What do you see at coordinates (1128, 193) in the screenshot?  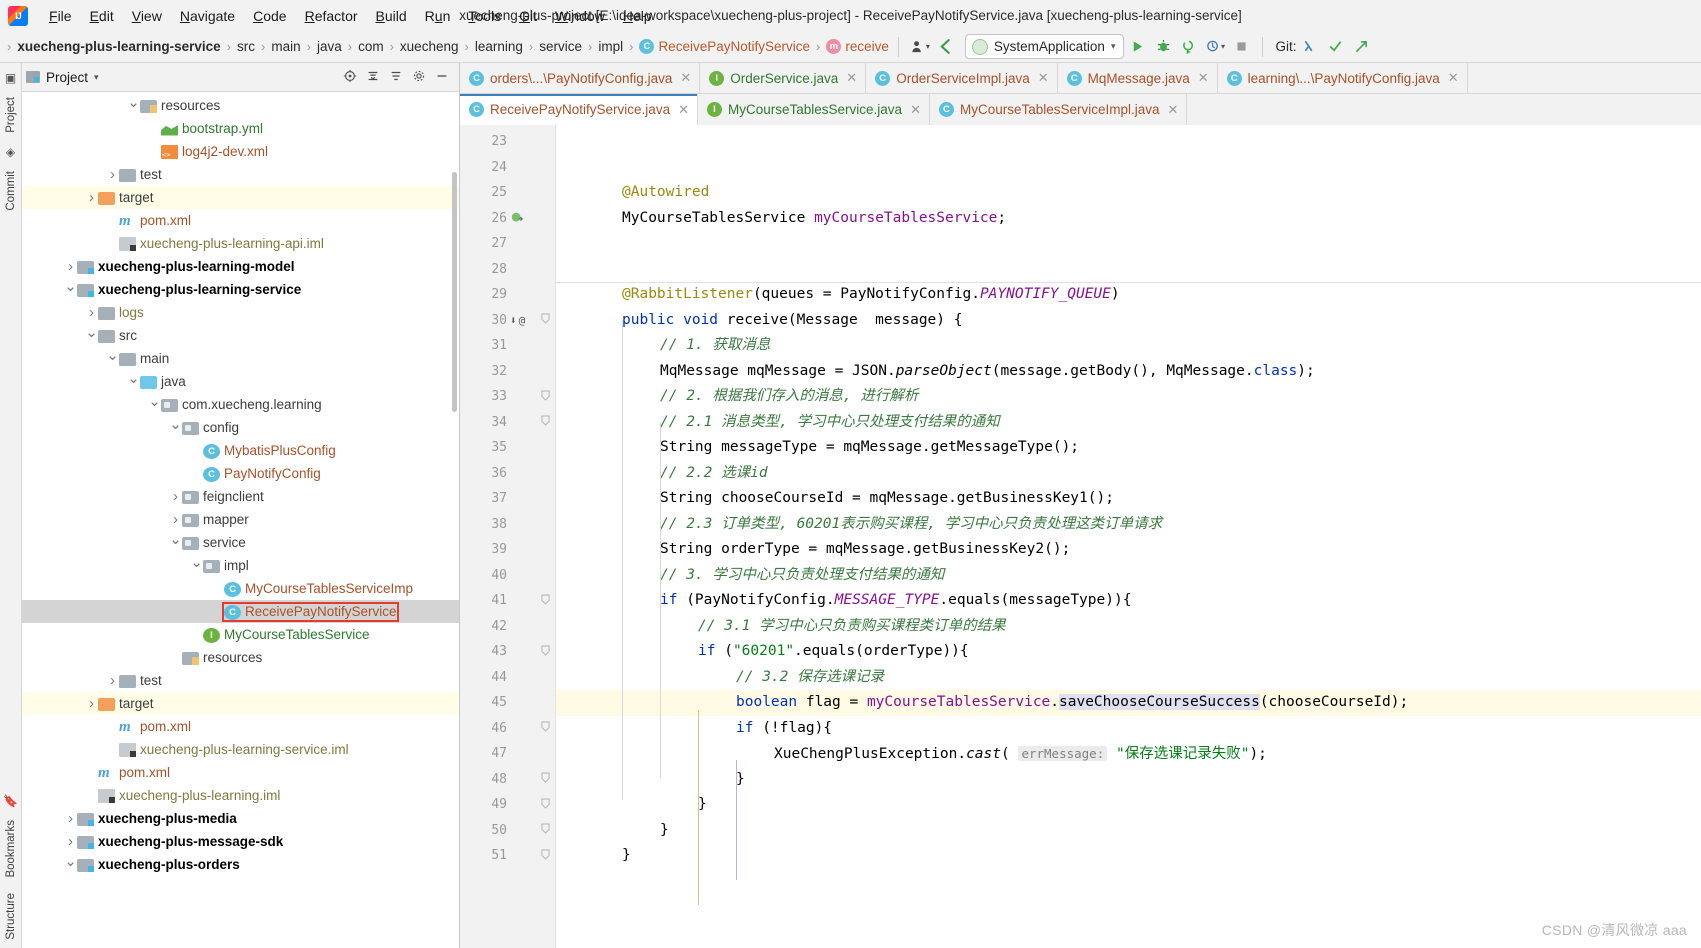 I see `code-line: @Autowired` at bounding box center [1128, 193].